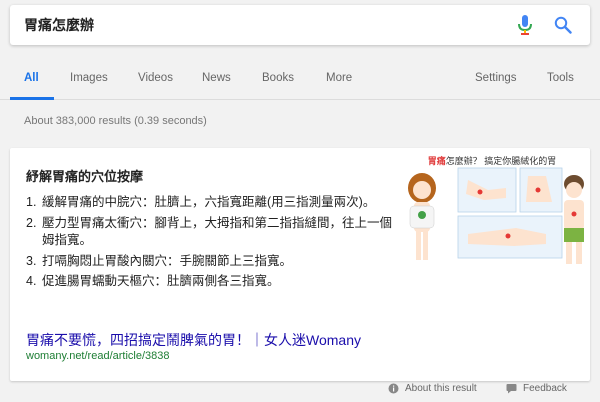  I want to click on snippet-title: 紓解胃痛的穴位按摩, so click(85, 176).